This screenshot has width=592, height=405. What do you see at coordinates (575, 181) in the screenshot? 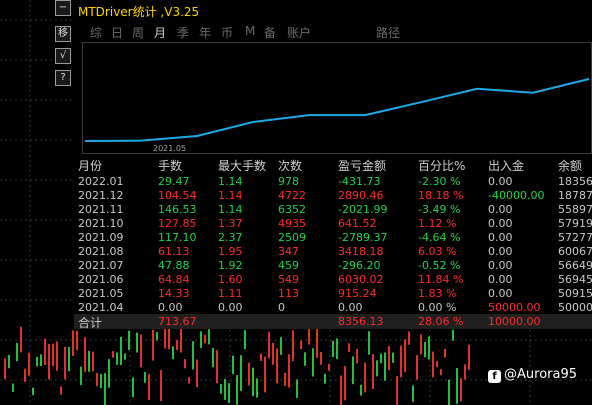
I see `cell-balance: 18356.` at bounding box center [575, 181].